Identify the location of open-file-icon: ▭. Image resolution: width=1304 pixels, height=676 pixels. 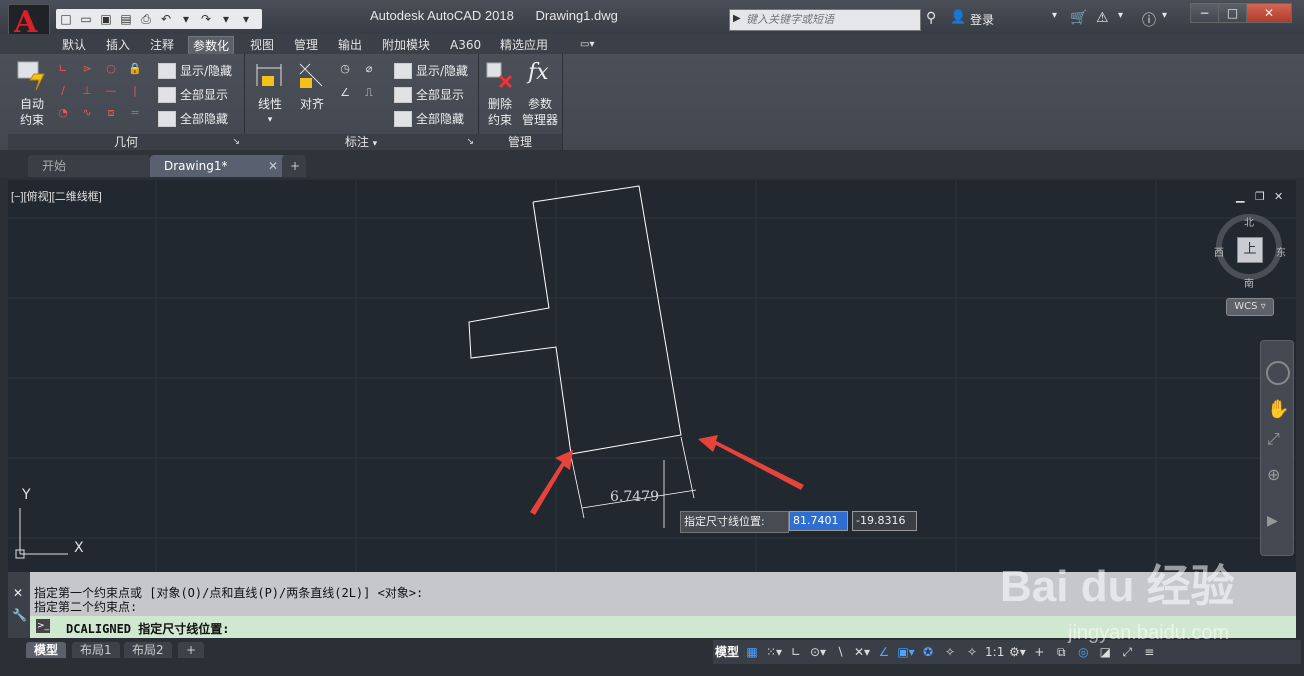
(86, 19).